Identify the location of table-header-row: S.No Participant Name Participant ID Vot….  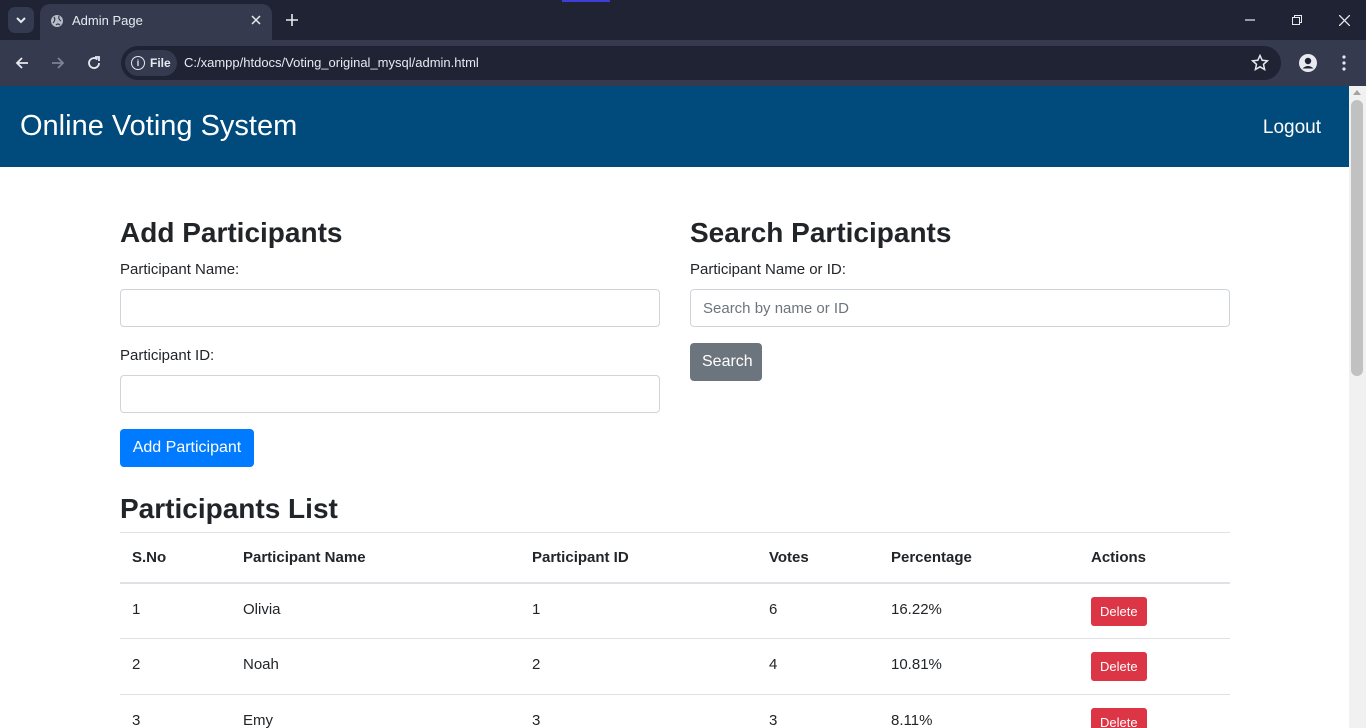
(675, 558).